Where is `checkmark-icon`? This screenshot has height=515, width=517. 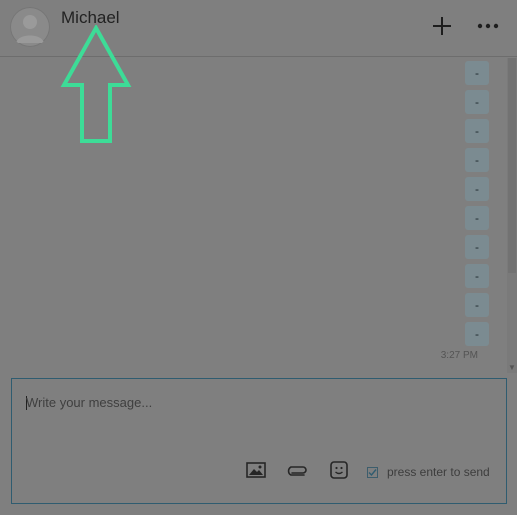 checkmark-icon is located at coordinates (372, 472).